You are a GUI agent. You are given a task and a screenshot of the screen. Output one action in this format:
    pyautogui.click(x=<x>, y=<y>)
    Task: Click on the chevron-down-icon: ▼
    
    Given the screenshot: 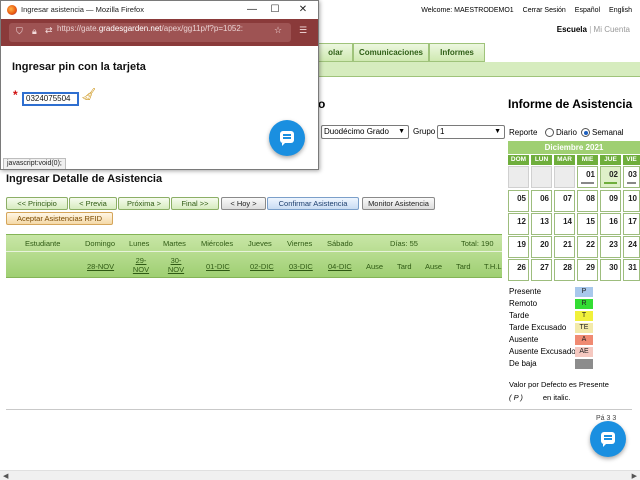 What is the action you would take?
    pyautogui.click(x=497, y=131)
    